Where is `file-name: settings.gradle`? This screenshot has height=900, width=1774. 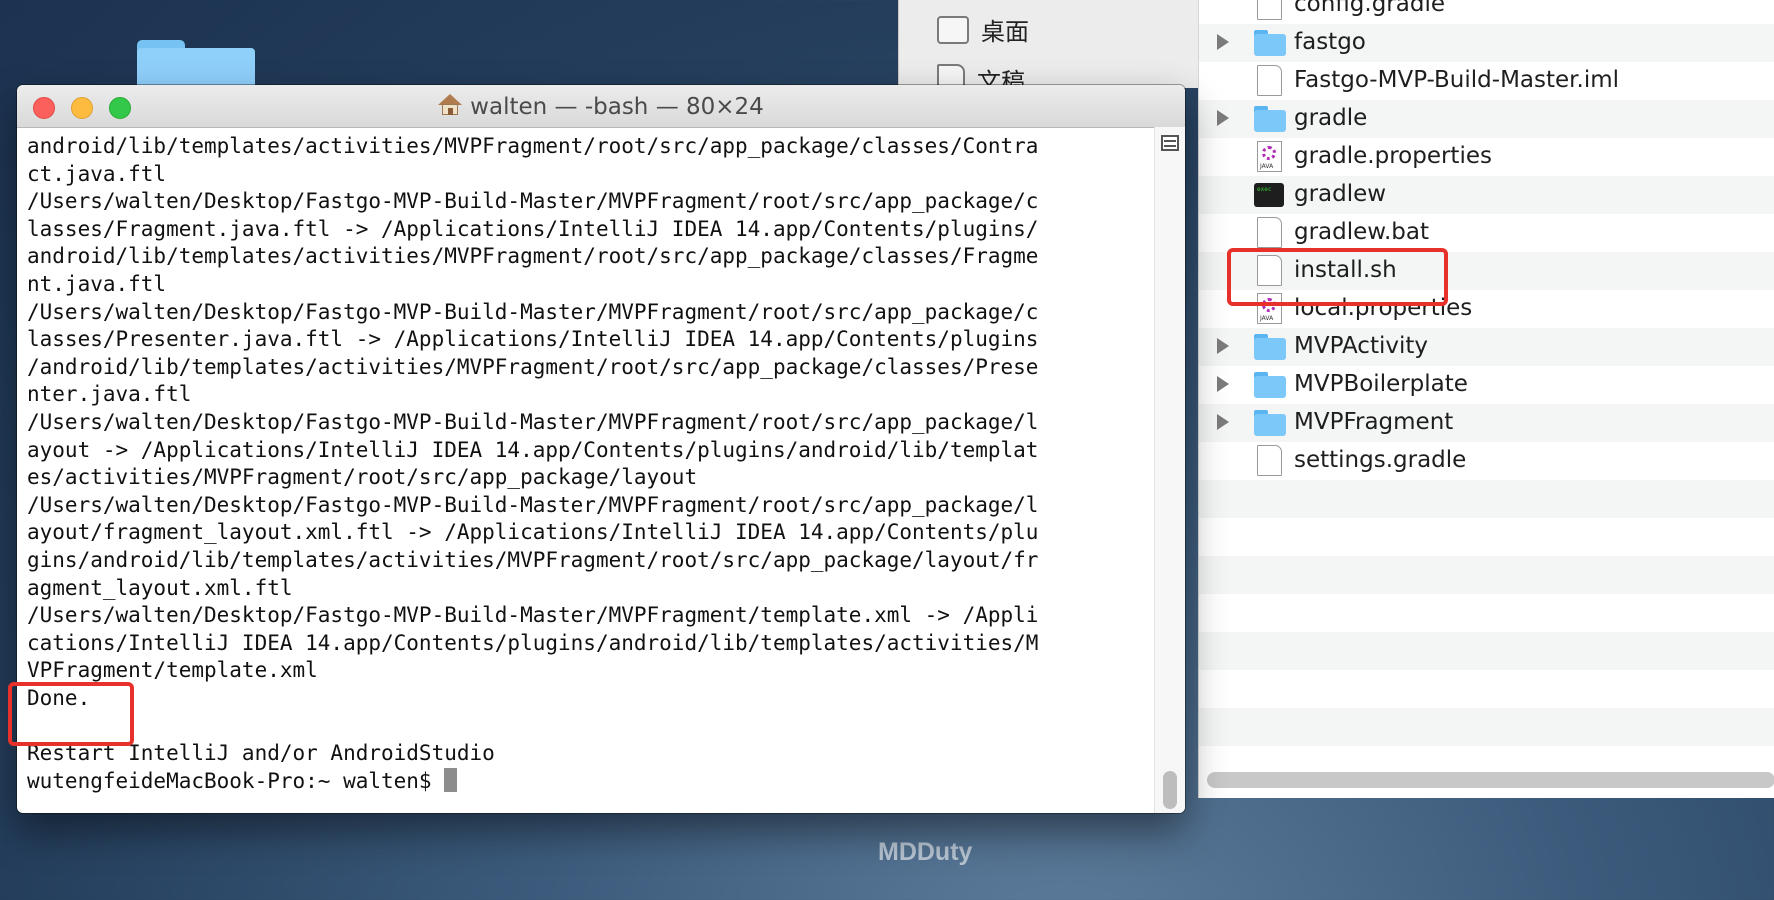 file-name: settings.gradle is located at coordinates (1380, 460).